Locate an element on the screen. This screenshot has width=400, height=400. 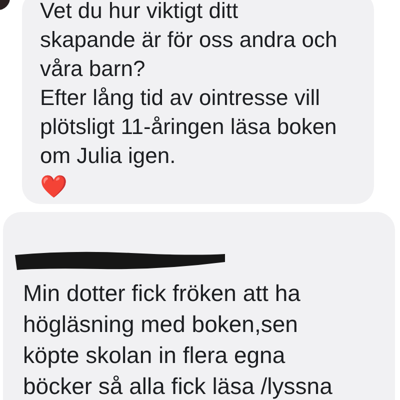
heart-reaction: ❤ is located at coordinates (53, 187).